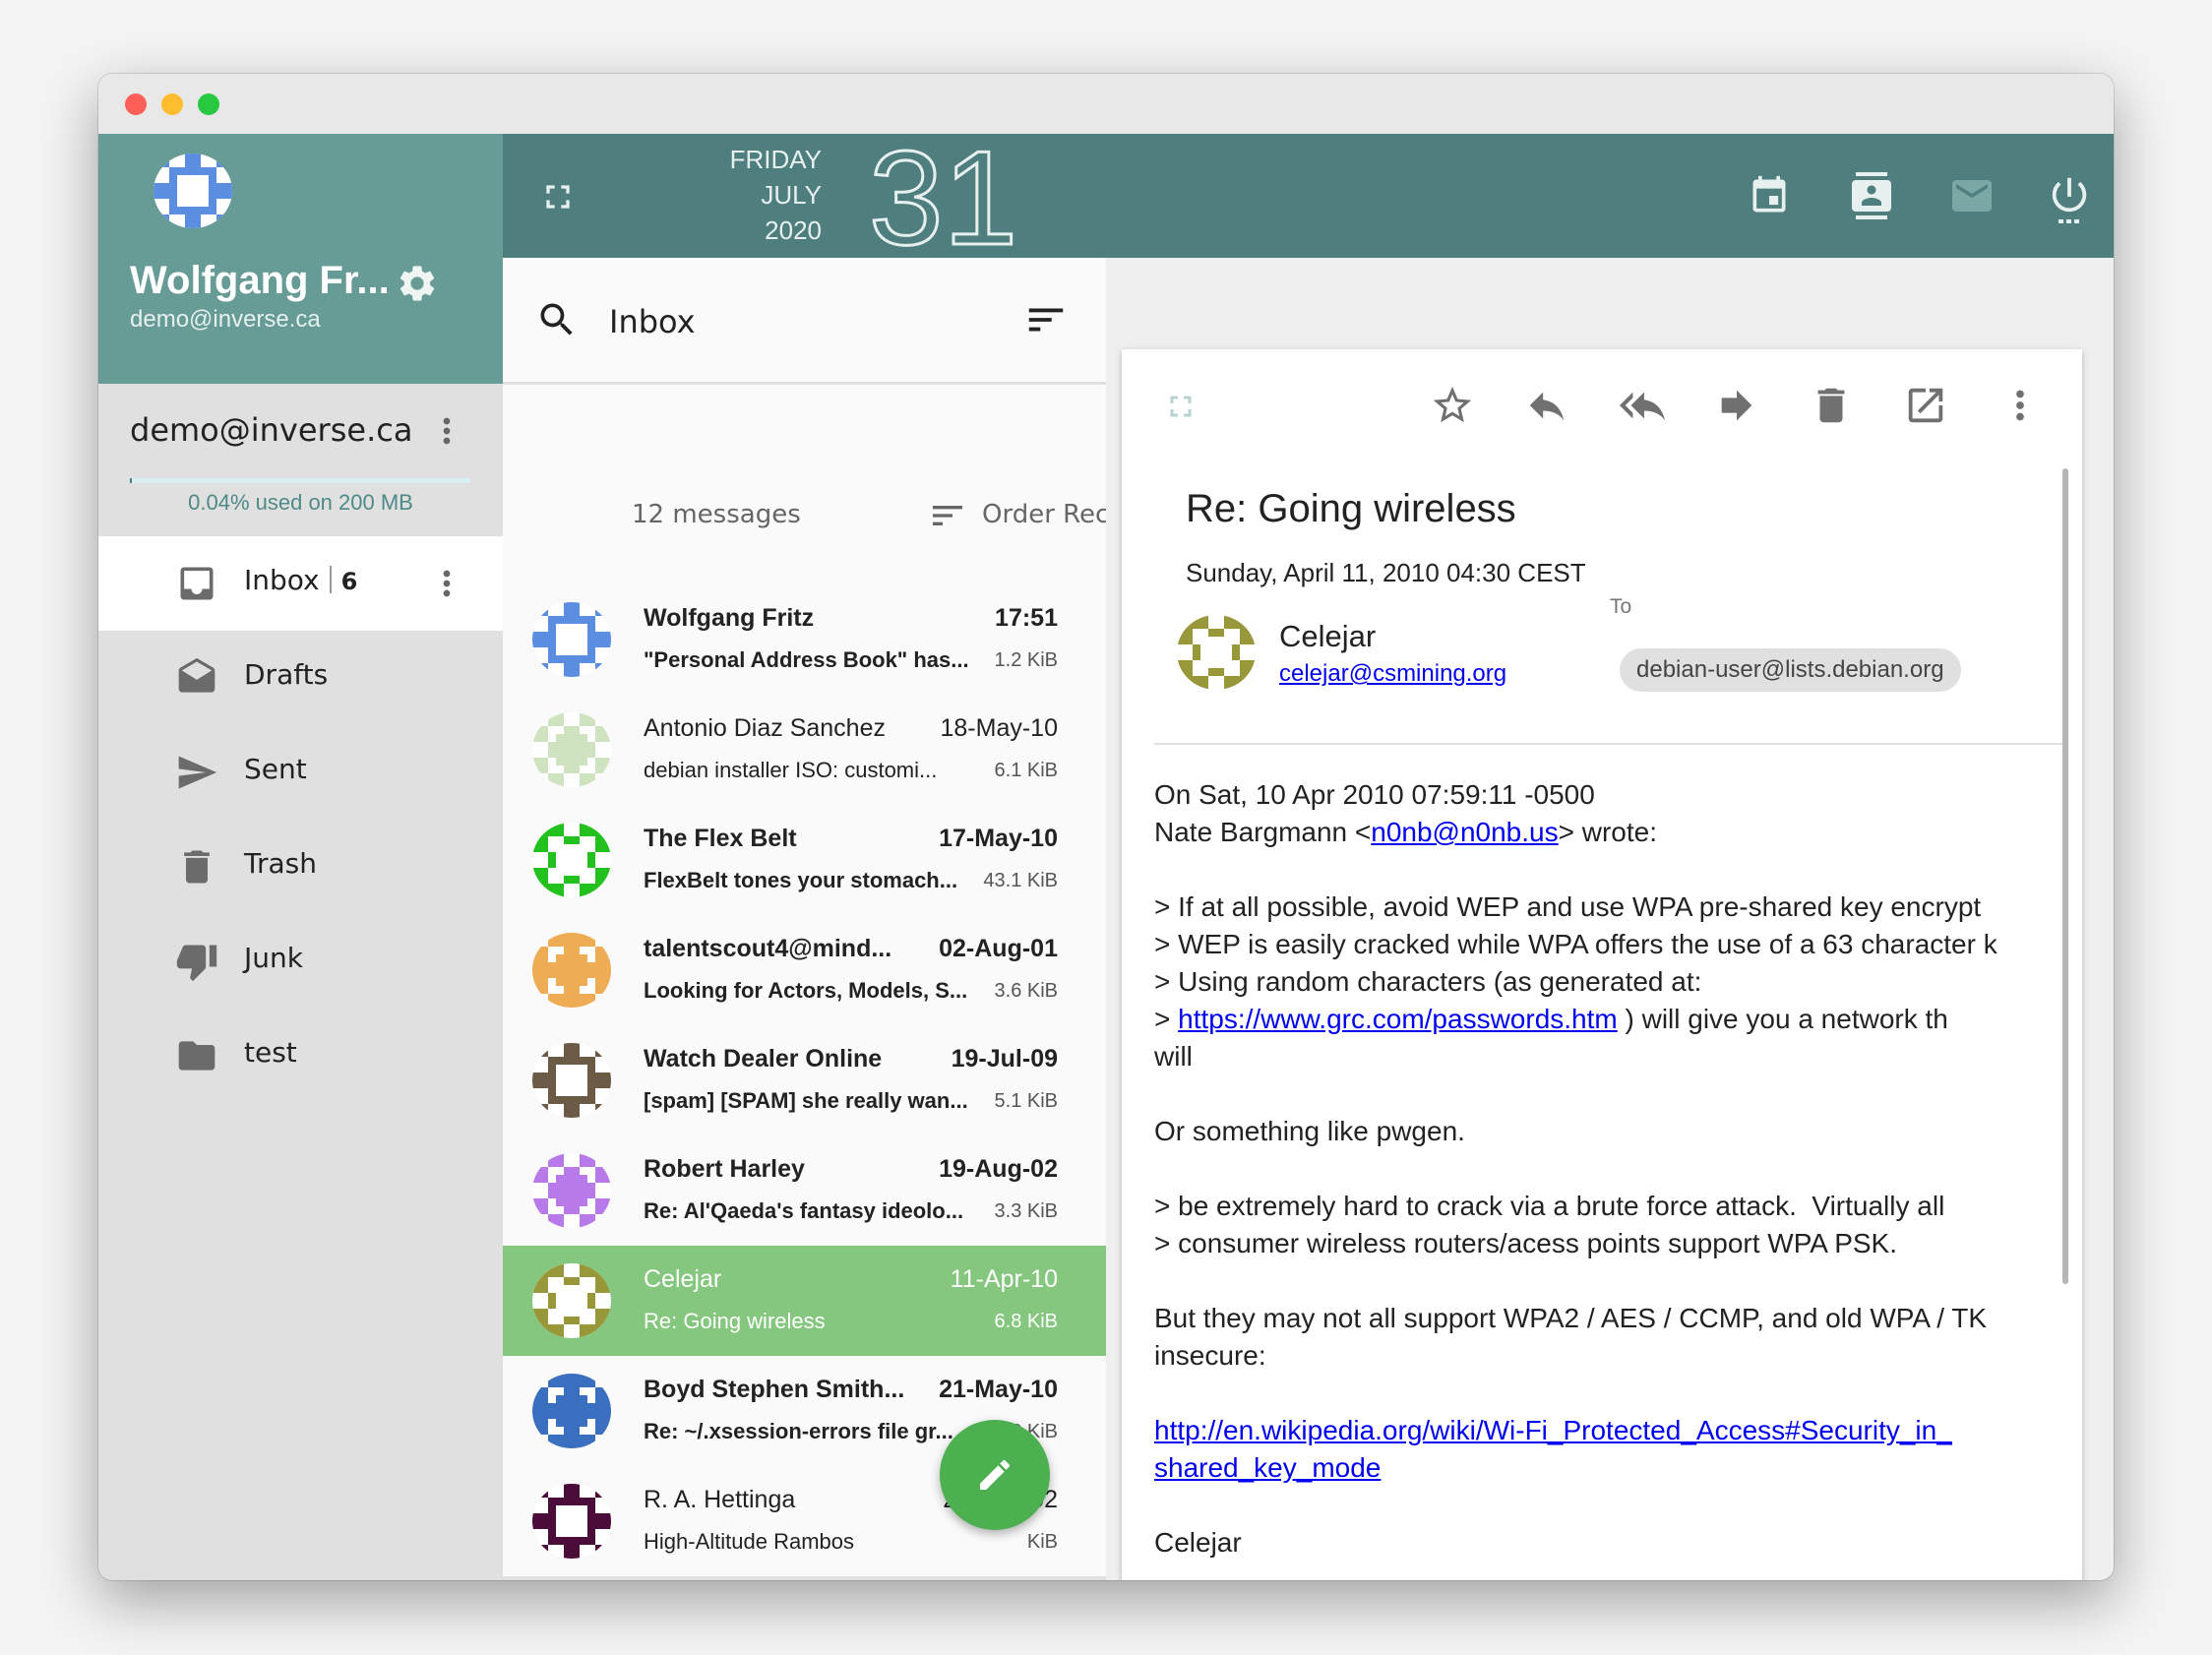  What do you see at coordinates (1618, 1468) in the screenshot?
I see `body-line: shared_key_mode` at bounding box center [1618, 1468].